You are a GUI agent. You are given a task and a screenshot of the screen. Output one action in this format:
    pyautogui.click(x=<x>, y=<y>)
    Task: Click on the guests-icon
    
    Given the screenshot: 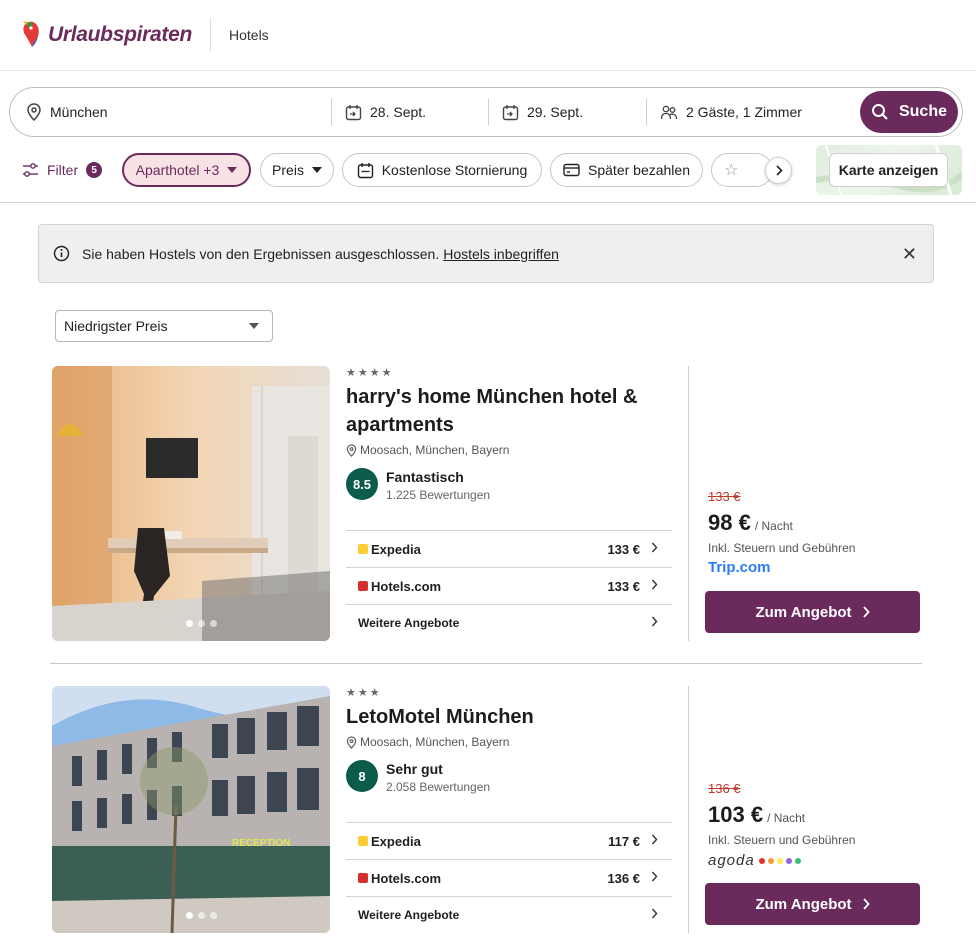 What is the action you would take?
    pyautogui.click(x=669, y=112)
    